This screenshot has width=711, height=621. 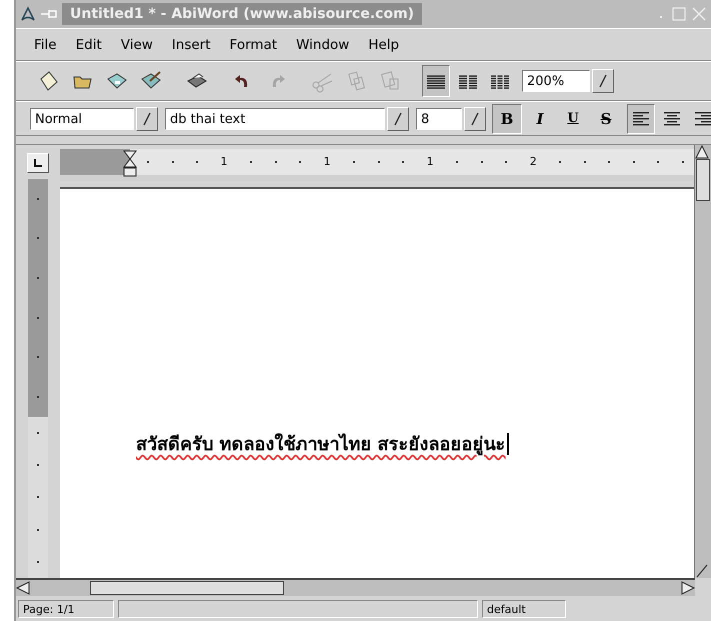 What do you see at coordinates (28, 14) in the screenshot?
I see `app-icon` at bounding box center [28, 14].